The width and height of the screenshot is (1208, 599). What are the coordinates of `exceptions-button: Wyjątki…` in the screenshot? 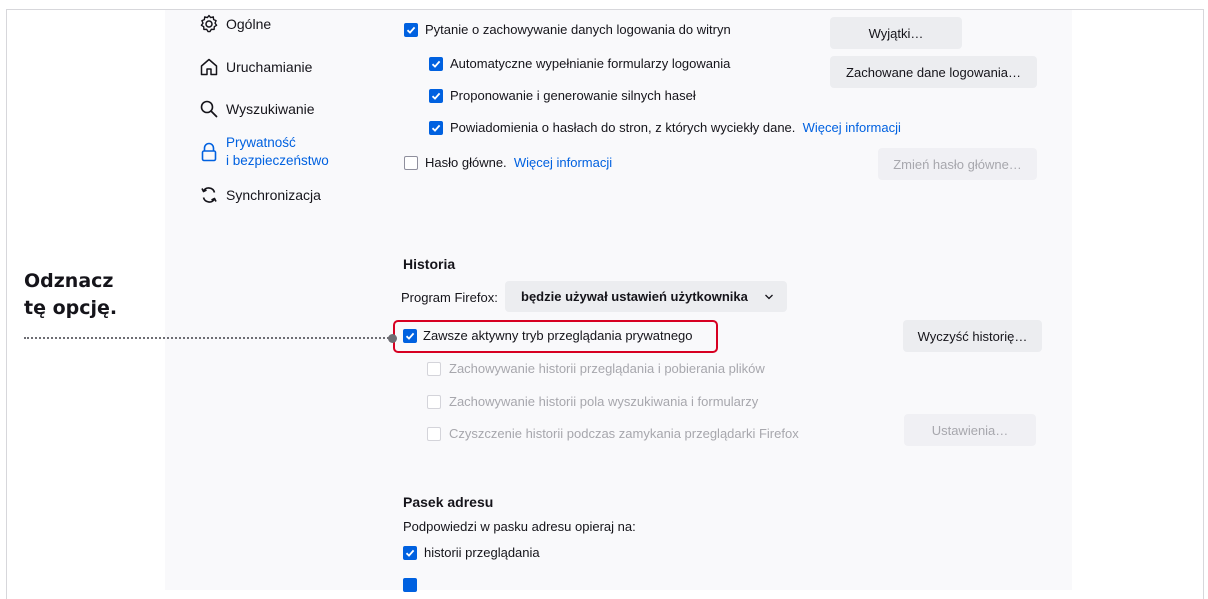 It's located at (896, 33).